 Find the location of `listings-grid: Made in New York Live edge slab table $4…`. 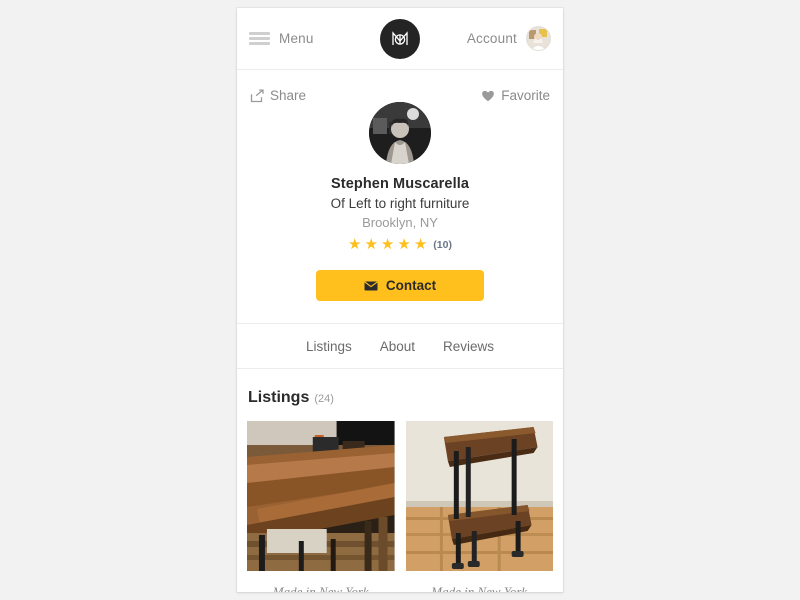

listings-grid: Made in New York Live edge slab table $4… is located at coordinates (400, 506).